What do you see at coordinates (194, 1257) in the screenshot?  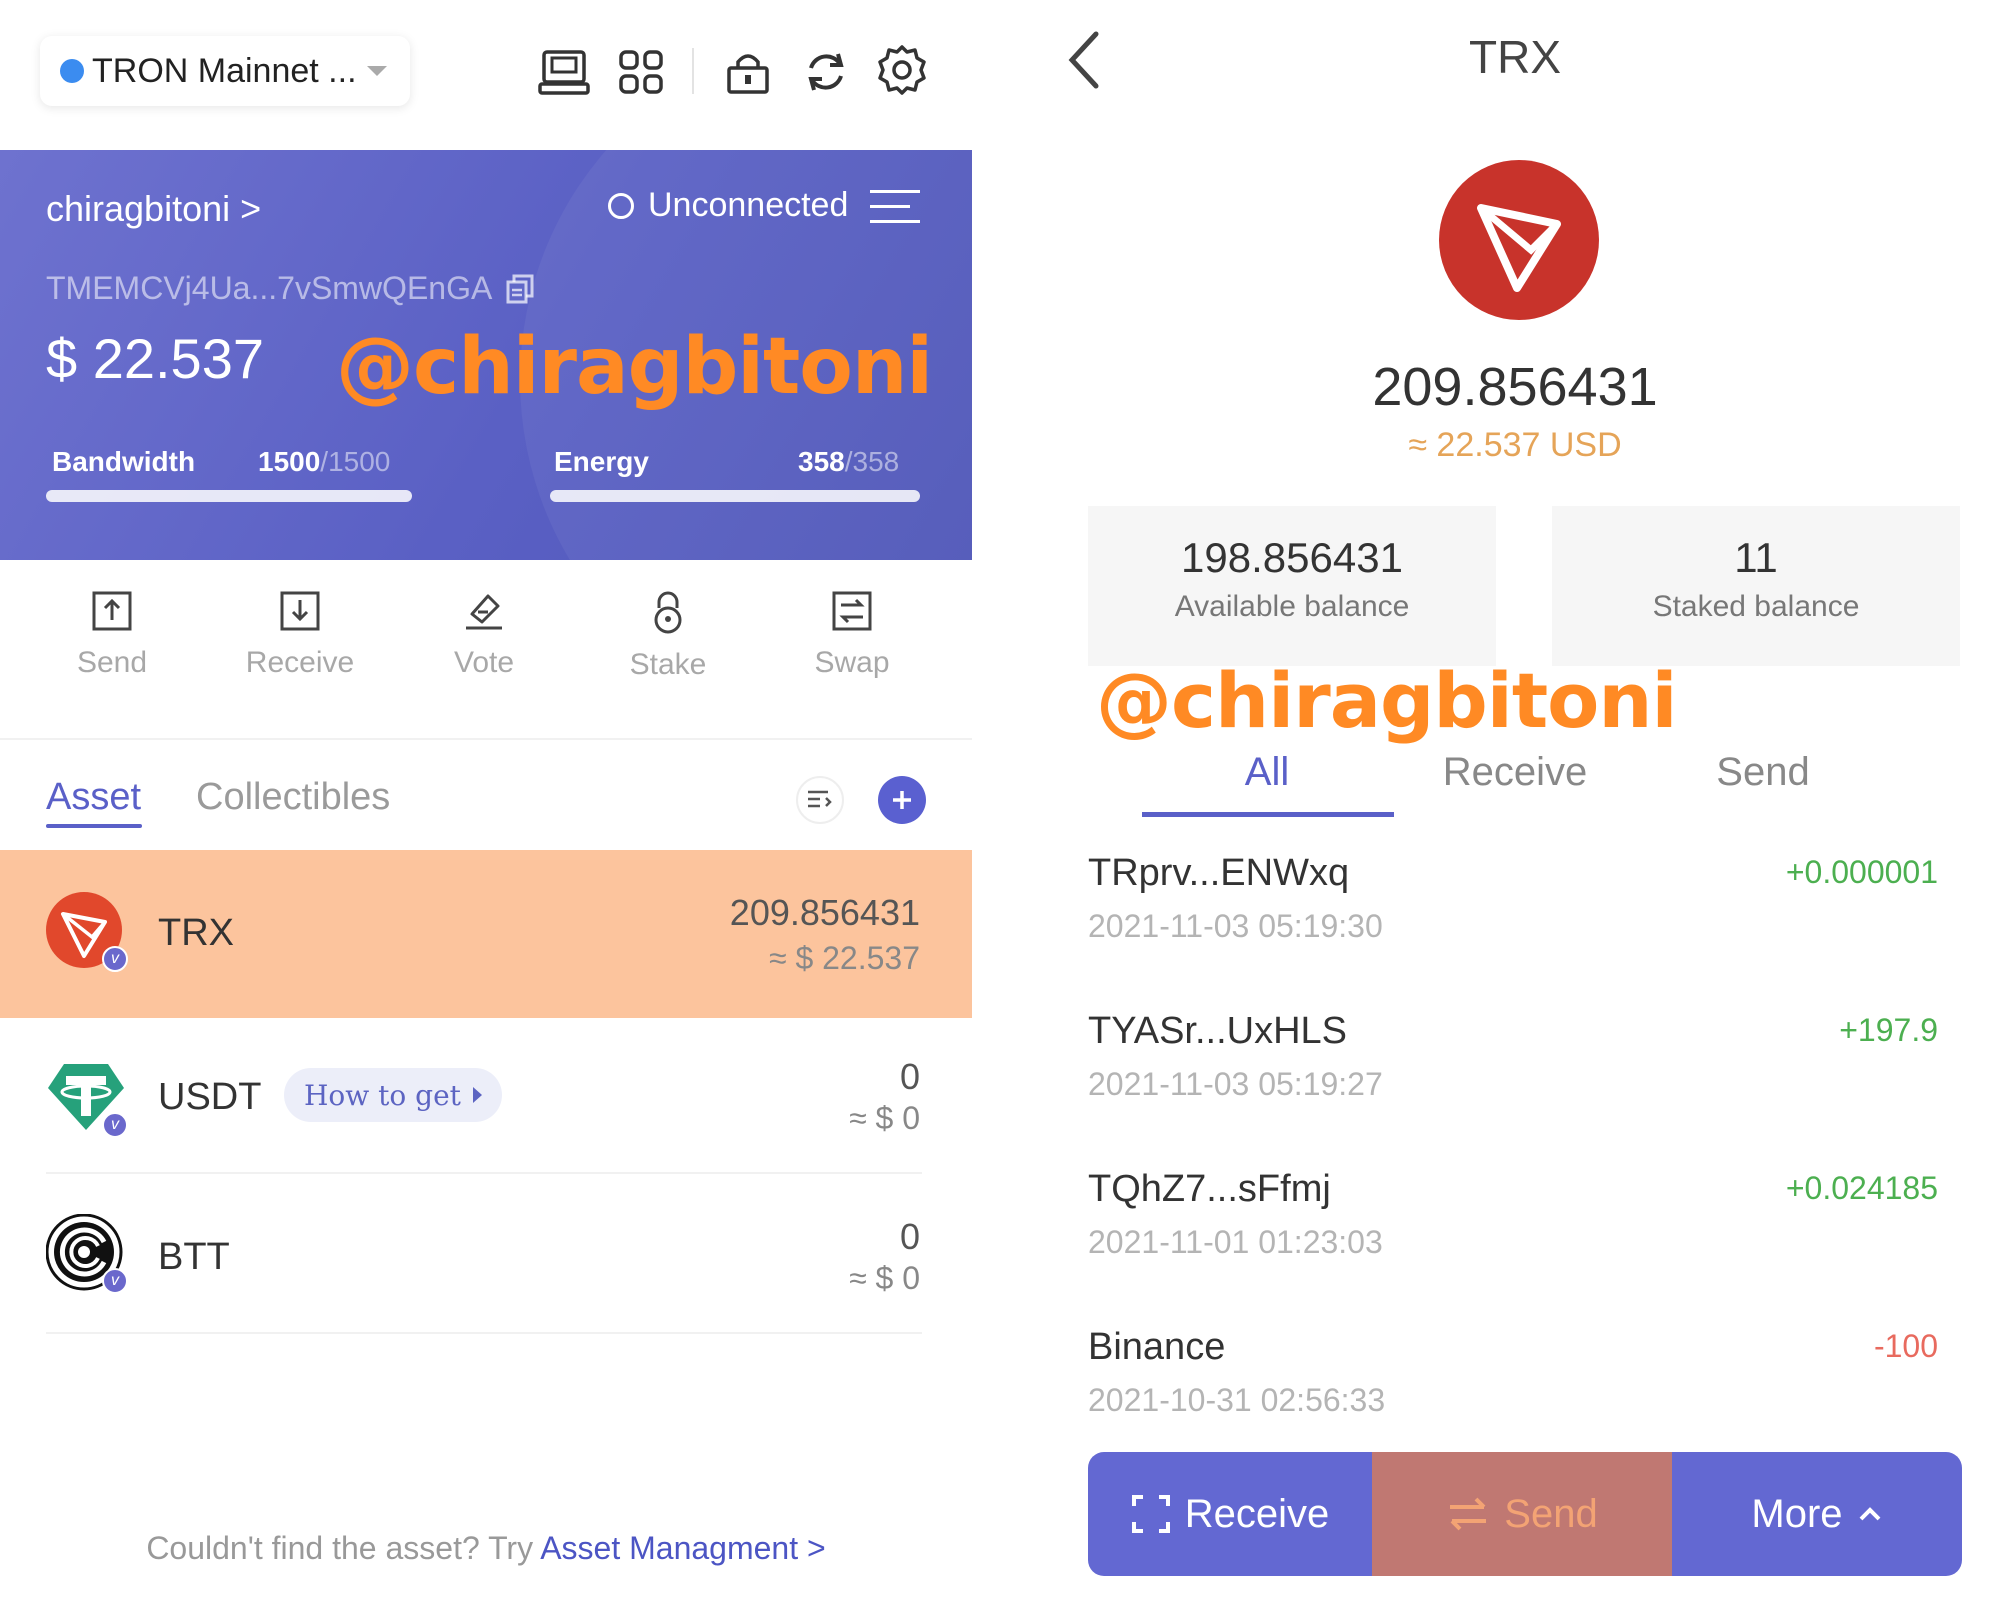 I see `asset-symbol: BTT` at bounding box center [194, 1257].